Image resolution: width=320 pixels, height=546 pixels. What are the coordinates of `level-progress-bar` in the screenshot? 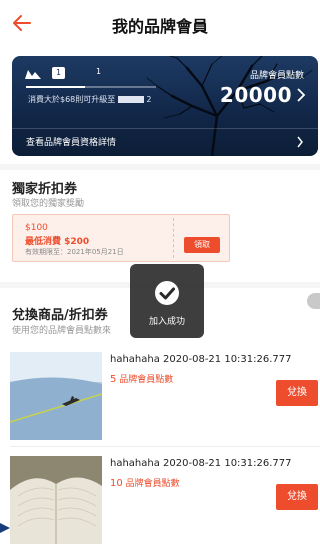 It's located at (91, 87).